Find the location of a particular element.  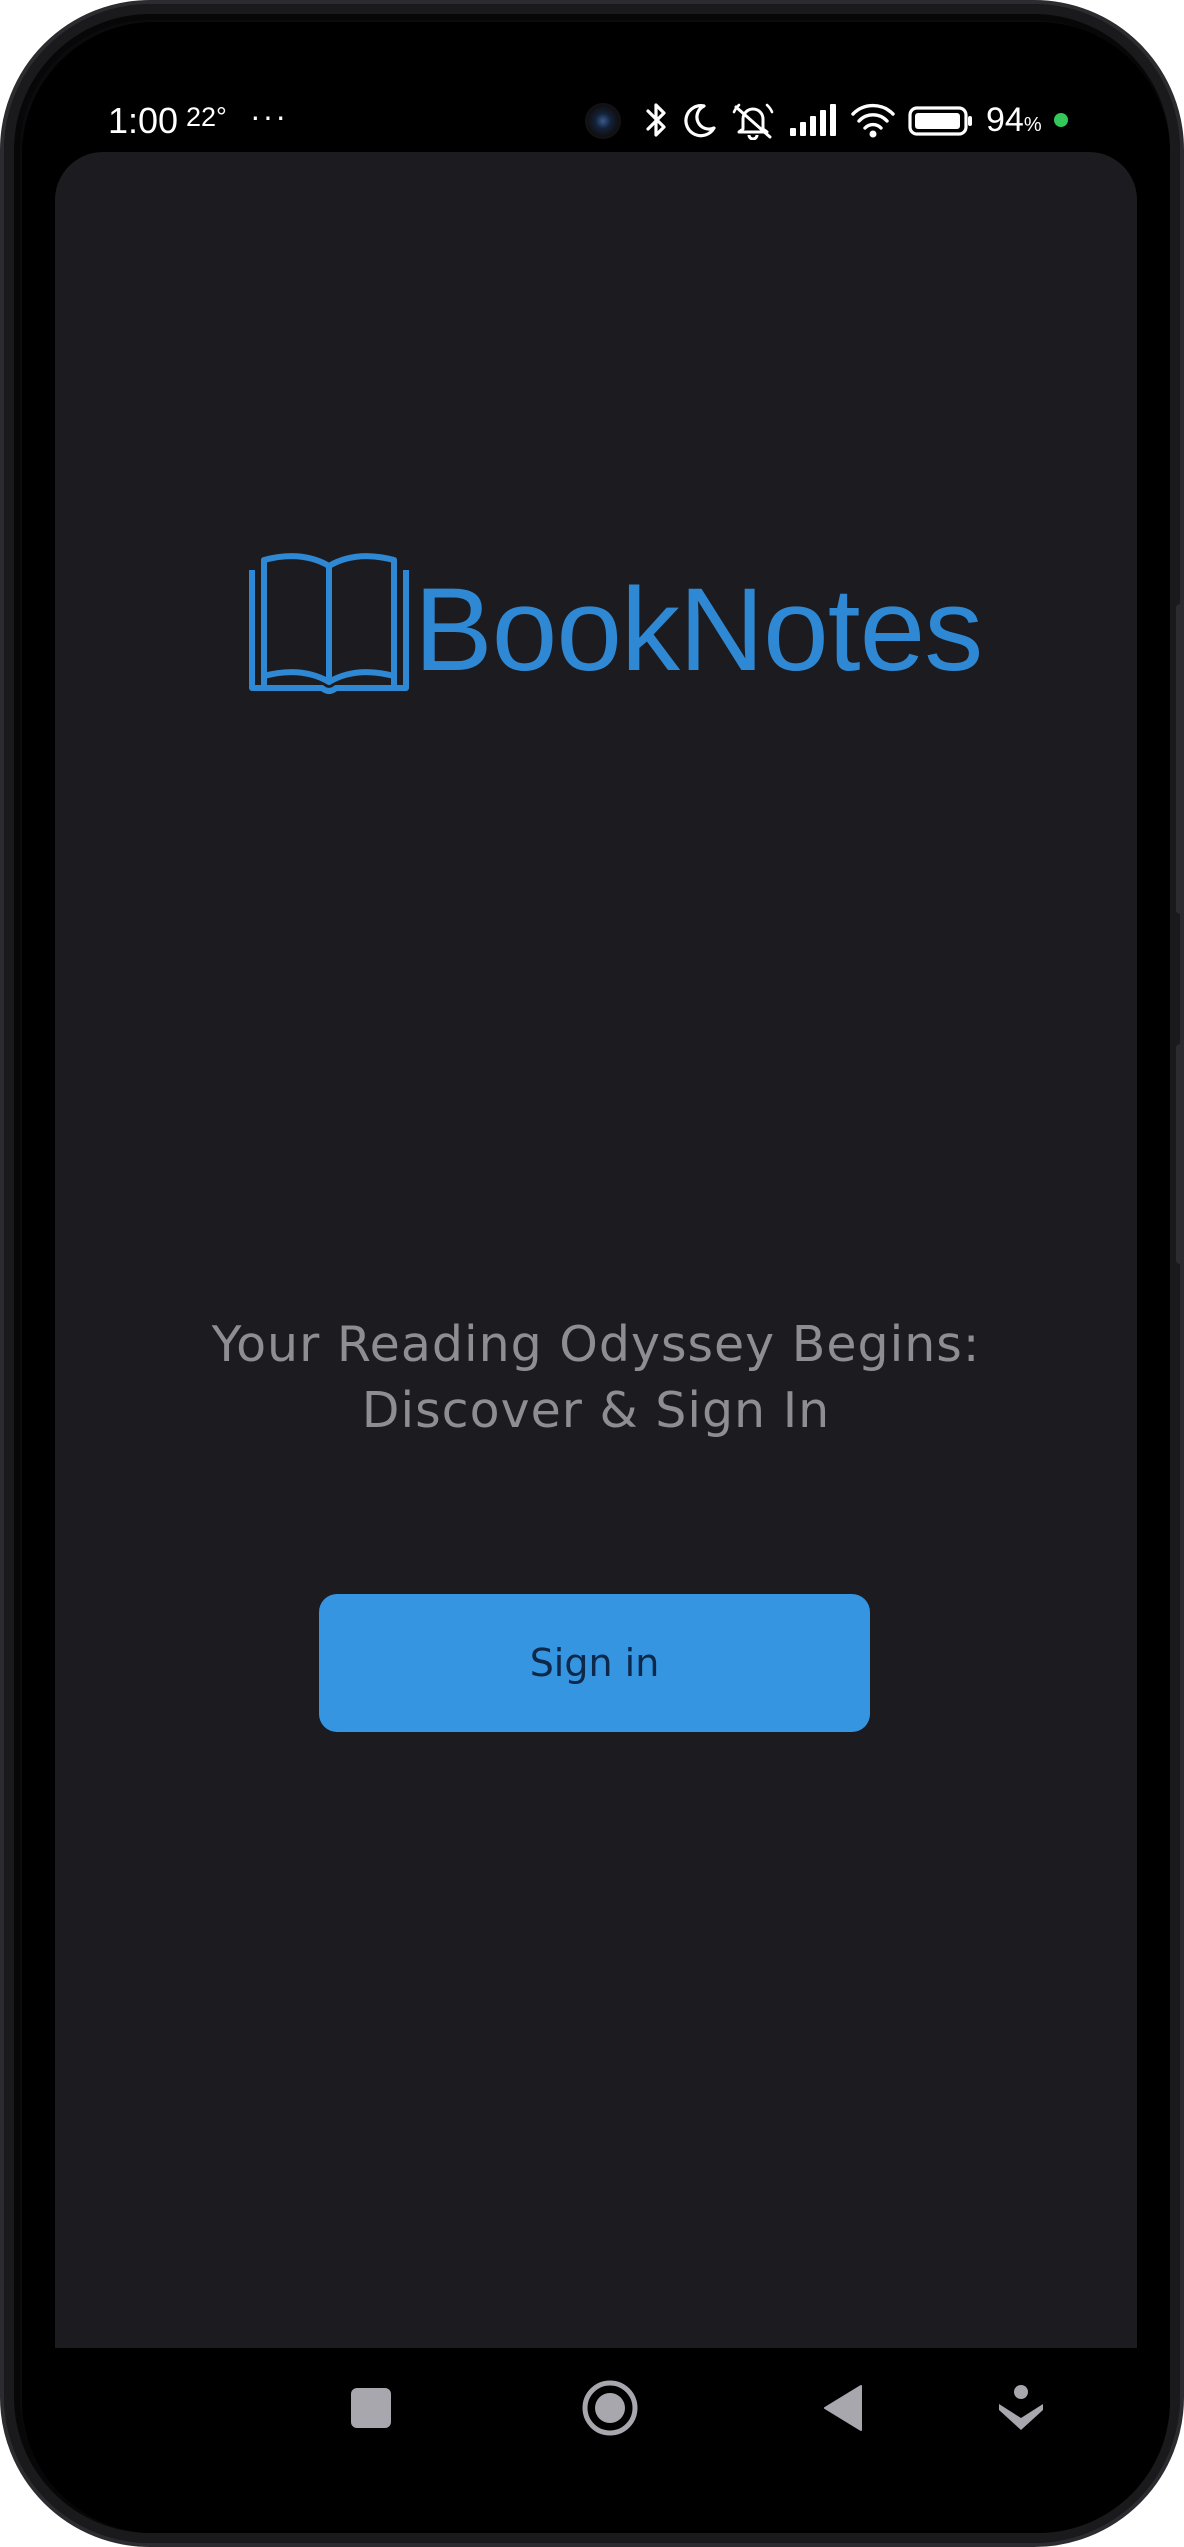

status-time: 1:00 is located at coordinates (143, 120).